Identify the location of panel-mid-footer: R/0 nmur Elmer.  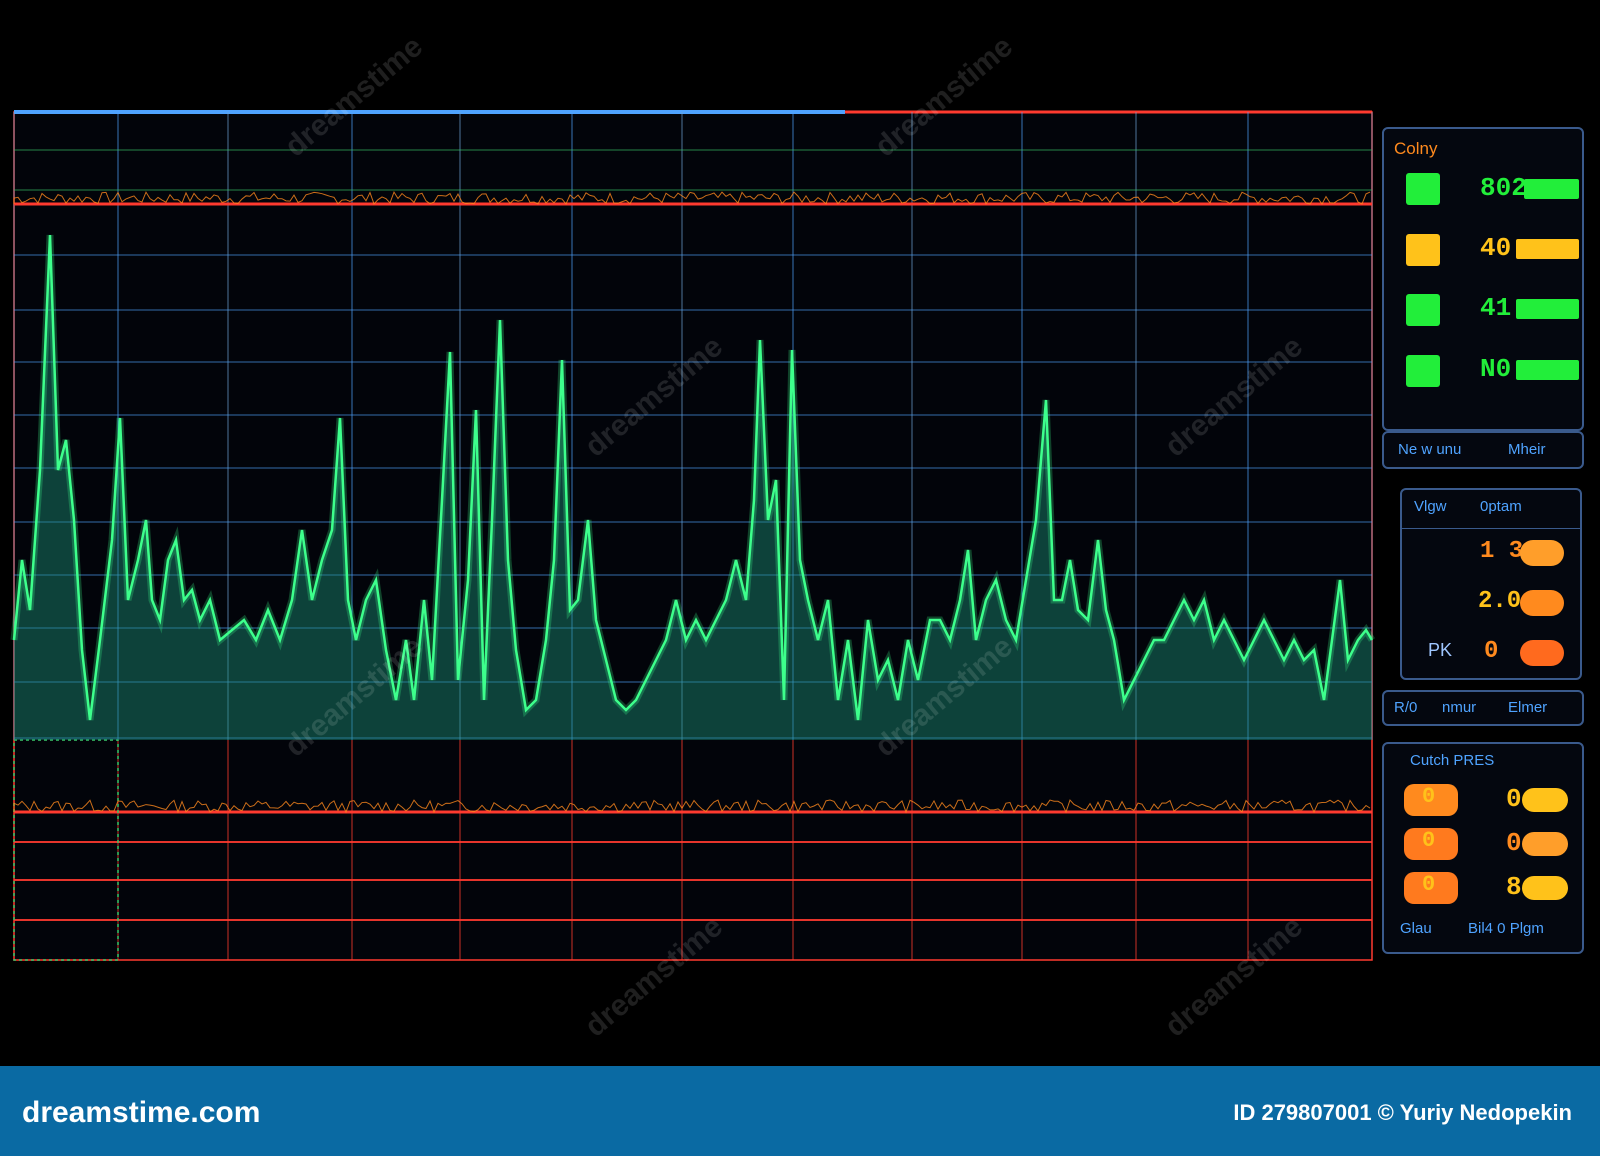
(1483, 708).